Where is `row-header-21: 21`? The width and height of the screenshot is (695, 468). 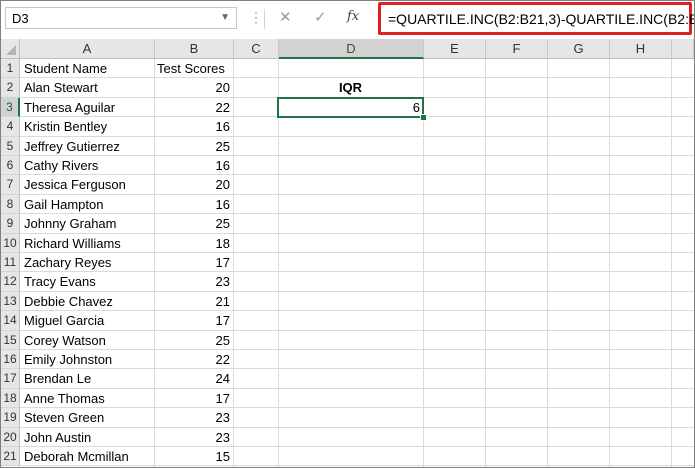 row-header-21: 21 is located at coordinates (10, 457).